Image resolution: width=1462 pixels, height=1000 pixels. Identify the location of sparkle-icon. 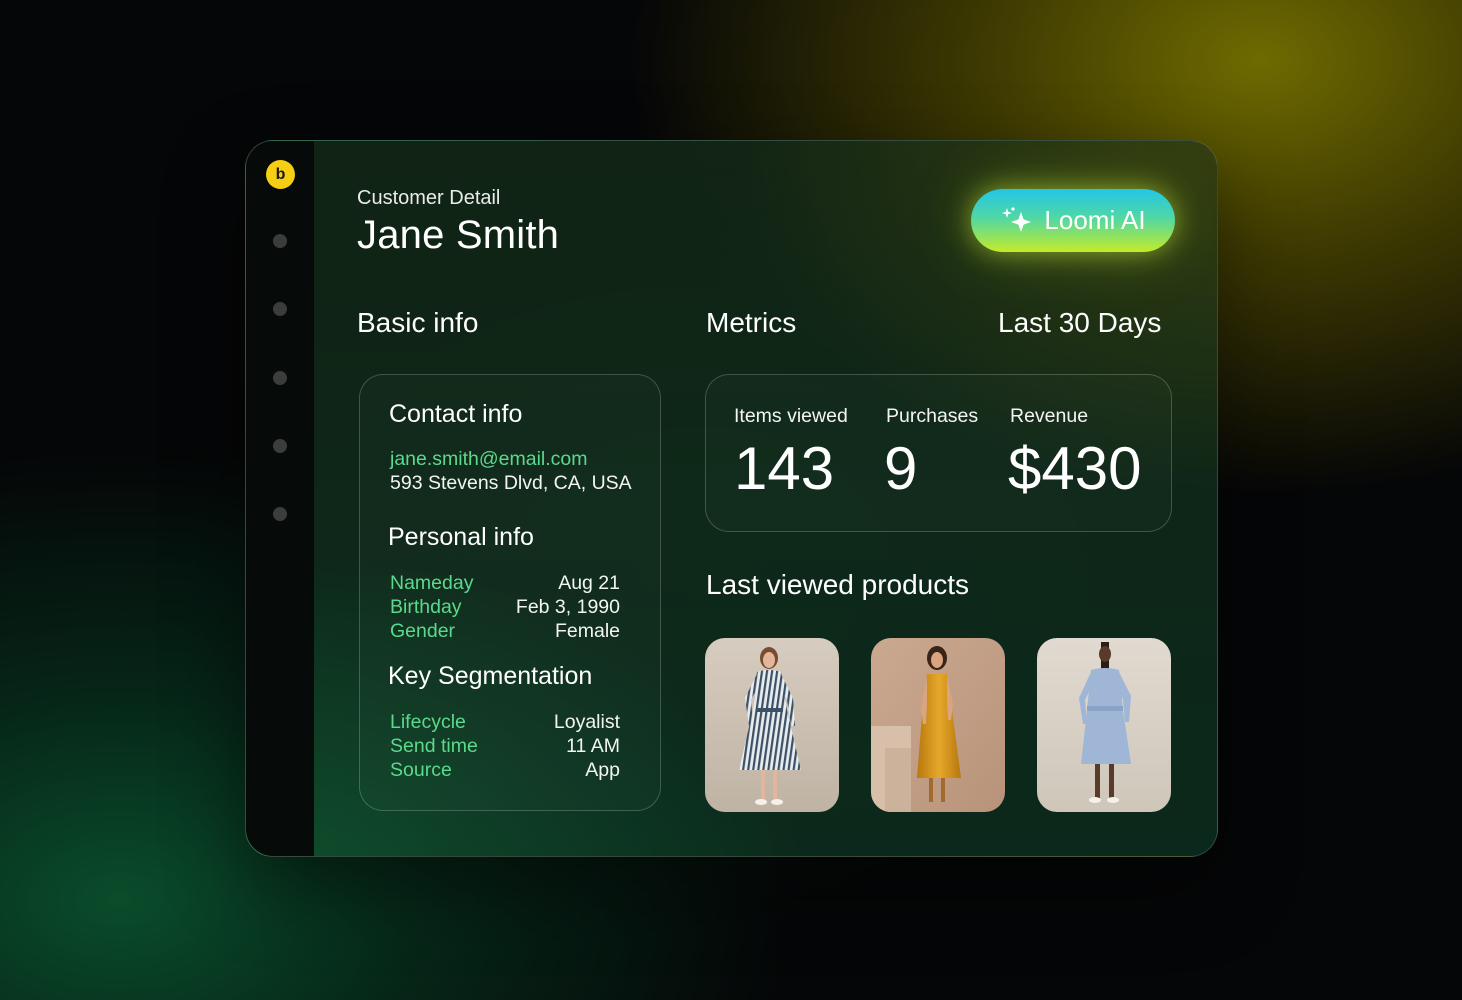
(1017, 219).